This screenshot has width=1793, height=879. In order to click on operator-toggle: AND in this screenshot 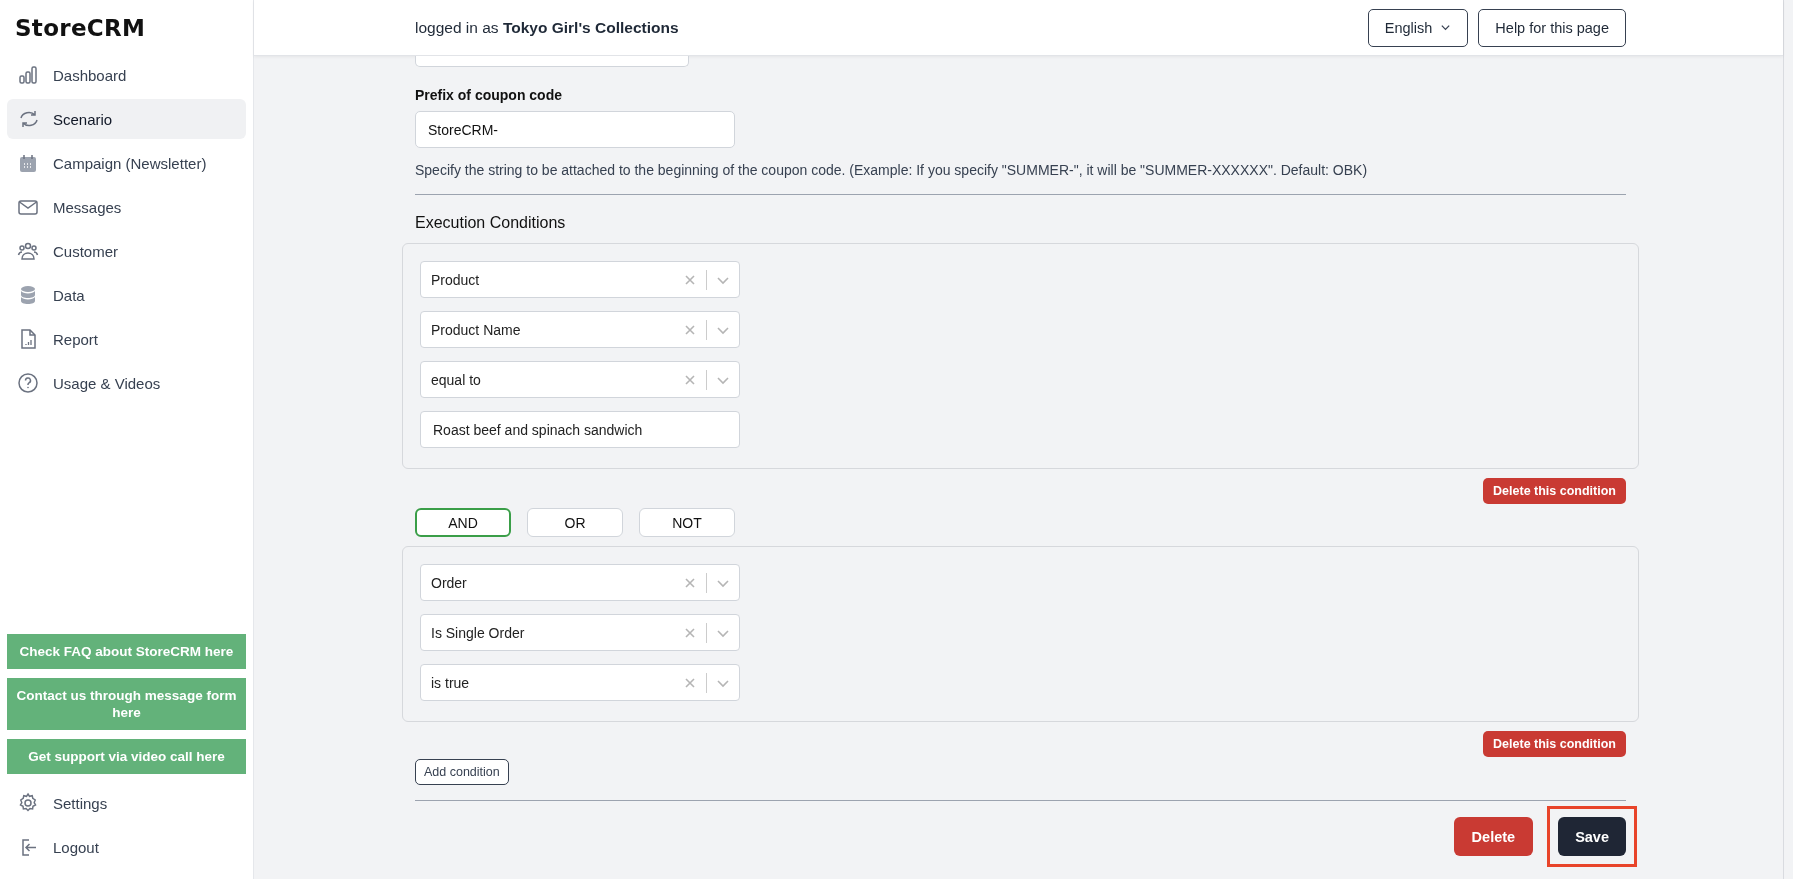, I will do `click(463, 522)`.